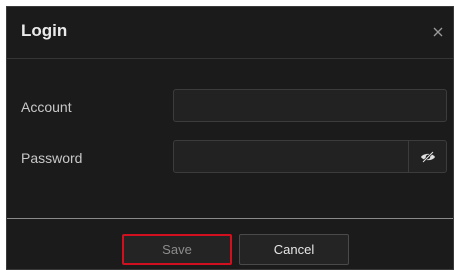 The width and height of the screenshot is (454, 270). Describe the element at coordinates (291, 156) in the screenshot. I see `password-input` at that location.